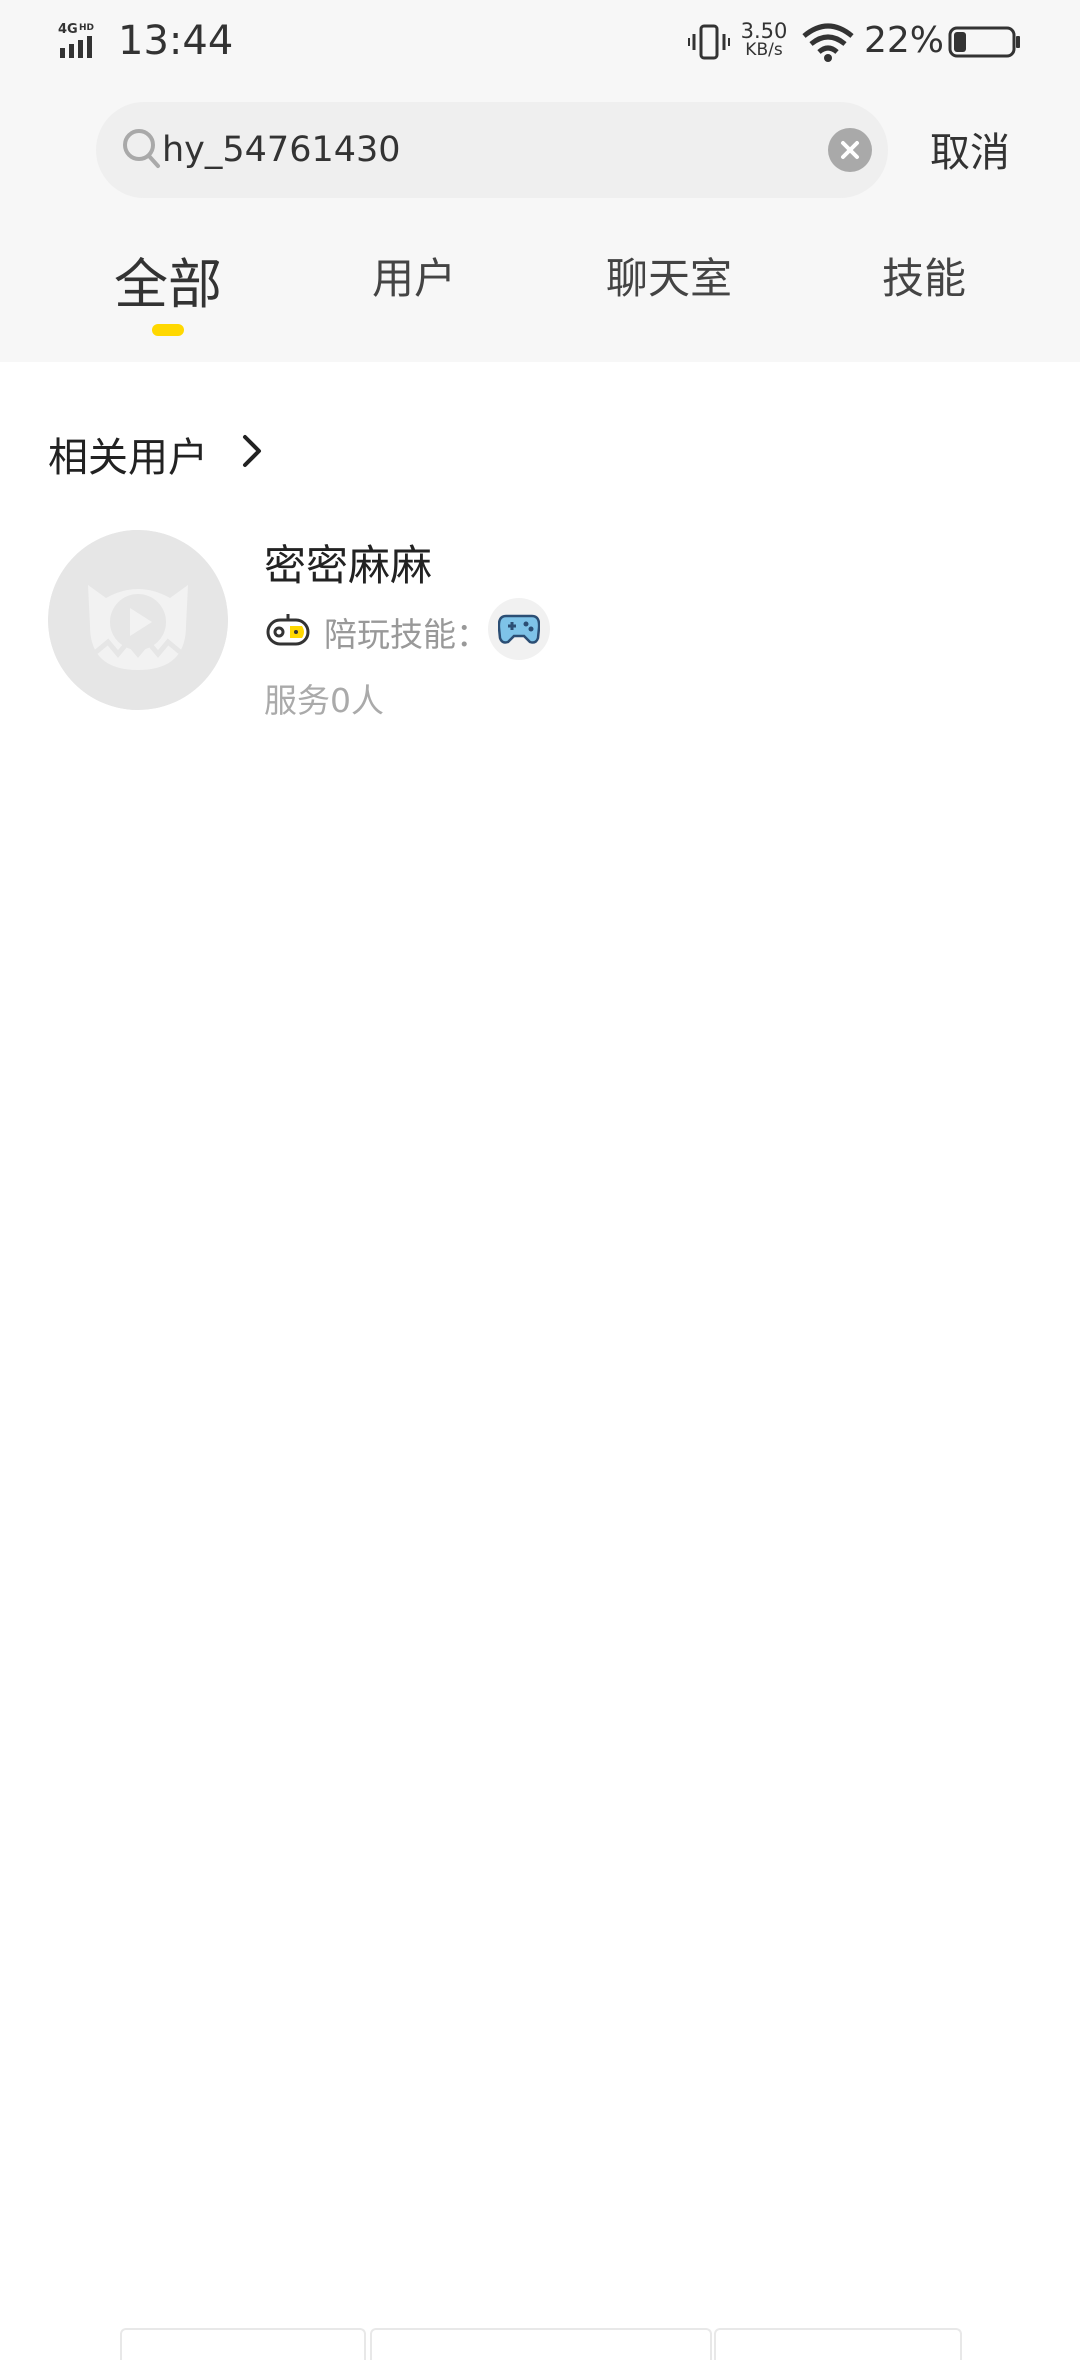 Image resolution: width=1080 pixels, height=2360 pixels. Describe the element at coordinates (324, 700) in the screenshot. I see `serve-count: 服务0人` at that location.